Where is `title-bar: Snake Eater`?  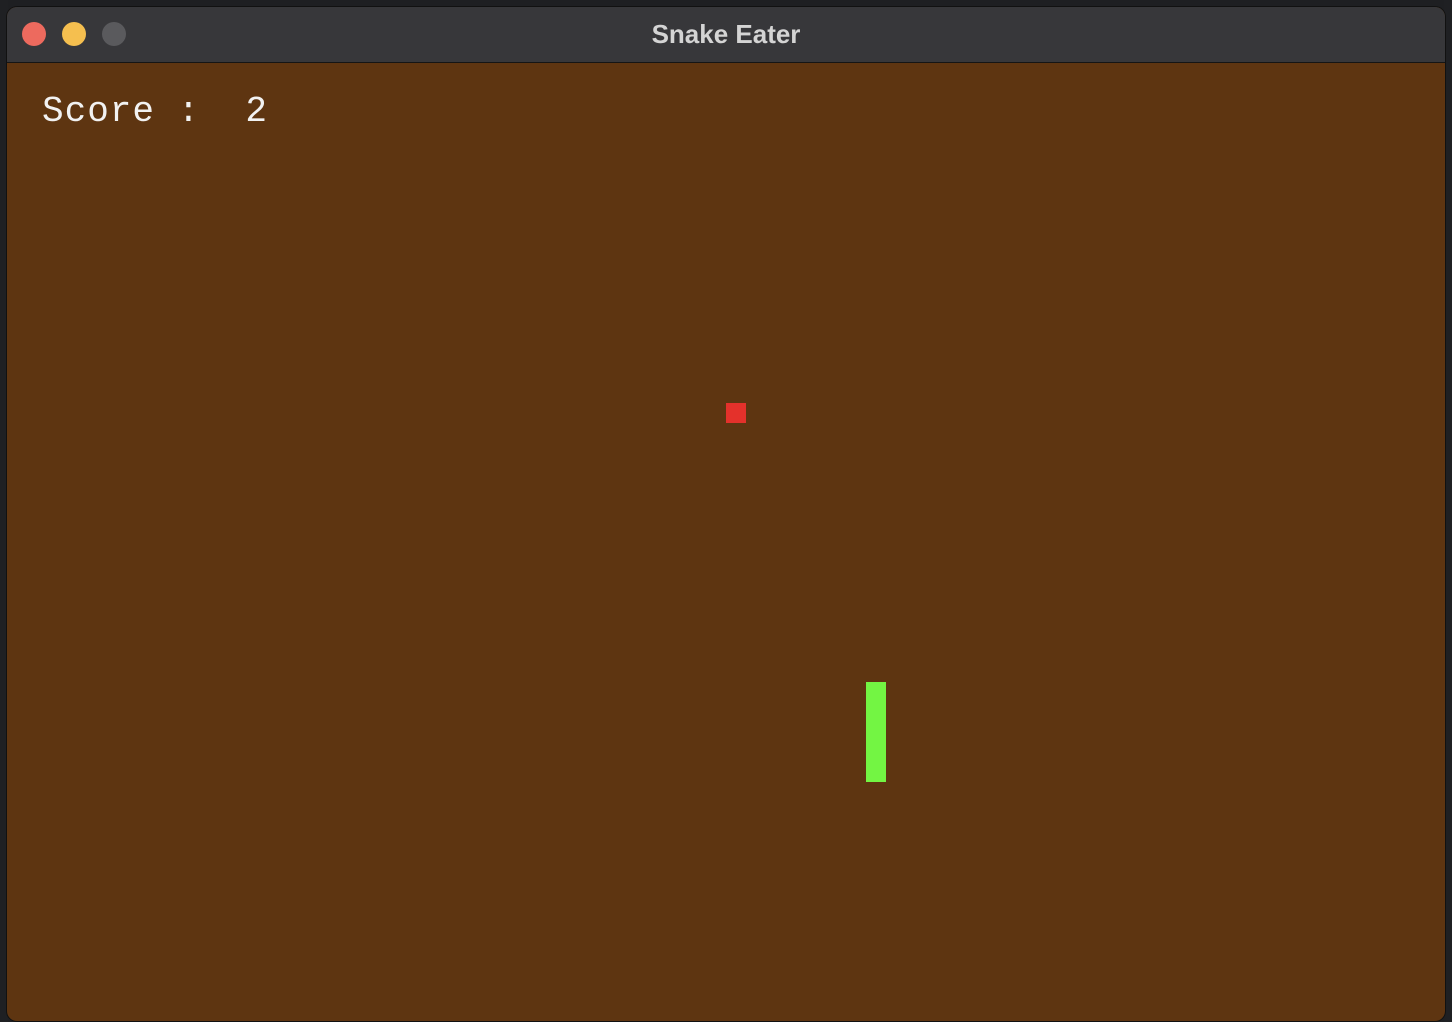 title-bar: Snake Eater is located at coordinates (726, 35).